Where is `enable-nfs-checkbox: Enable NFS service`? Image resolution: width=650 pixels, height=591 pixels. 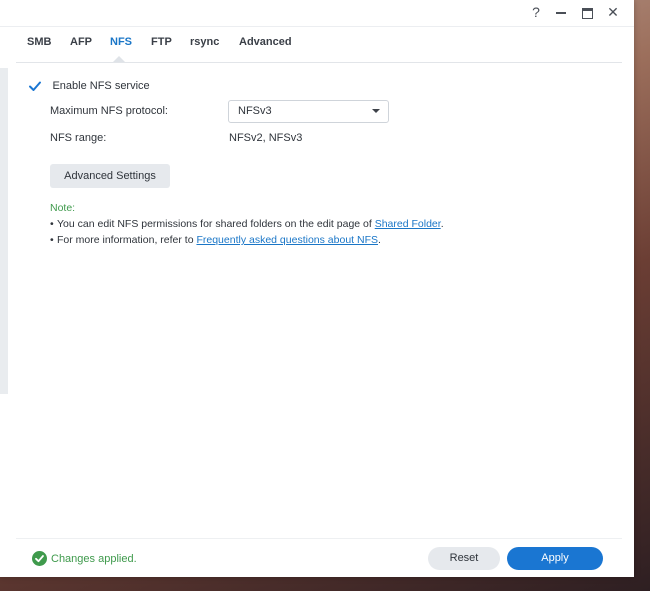 enable-nfs-checkbox: Enable NFS service is located at coordinates (89, 86).